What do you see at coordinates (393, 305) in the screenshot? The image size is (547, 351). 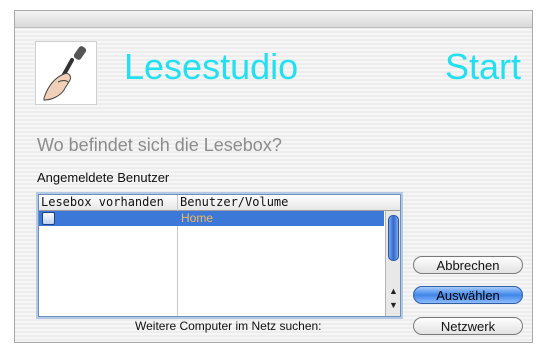 I see `scroll-down-arrow-icon: ▼` at bounding box center [393, 305].